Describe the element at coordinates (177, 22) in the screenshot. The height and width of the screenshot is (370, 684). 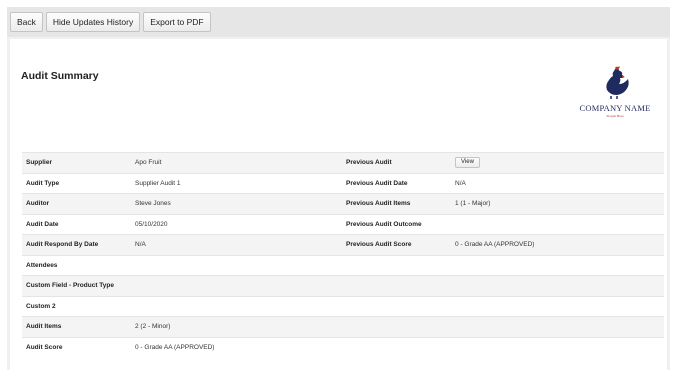
I see `export-to-pdf-button: Export to PDF` at that location.